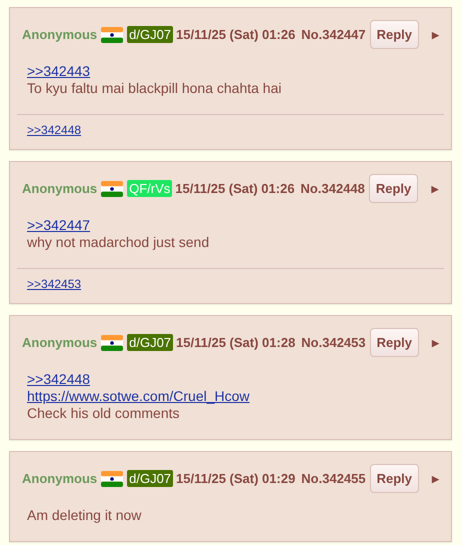 This screenshot has width=462, height=545. I want to click on quote-link: >>342443, so click(58, 71).